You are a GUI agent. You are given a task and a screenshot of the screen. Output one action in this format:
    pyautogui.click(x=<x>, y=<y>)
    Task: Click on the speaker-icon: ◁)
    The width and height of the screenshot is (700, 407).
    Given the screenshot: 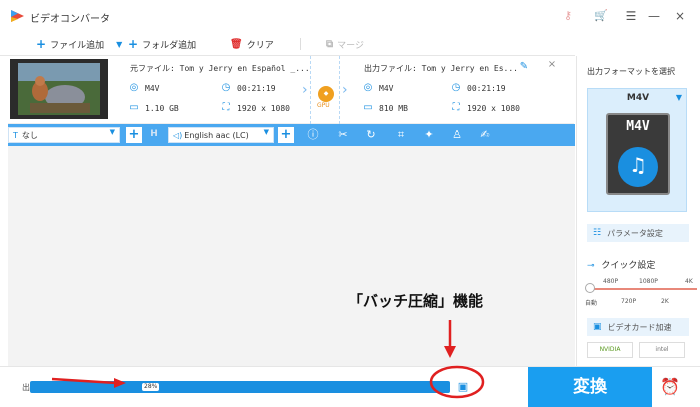 What is the action you would take?
    pyautogui.click(x=178, y=135)
    